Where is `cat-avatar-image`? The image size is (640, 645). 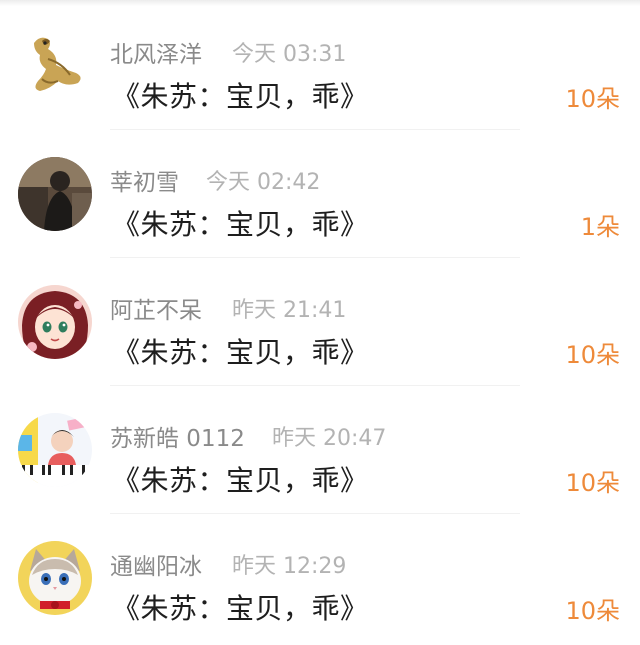 cat-avatar-image is located at coordinates (55, 578).